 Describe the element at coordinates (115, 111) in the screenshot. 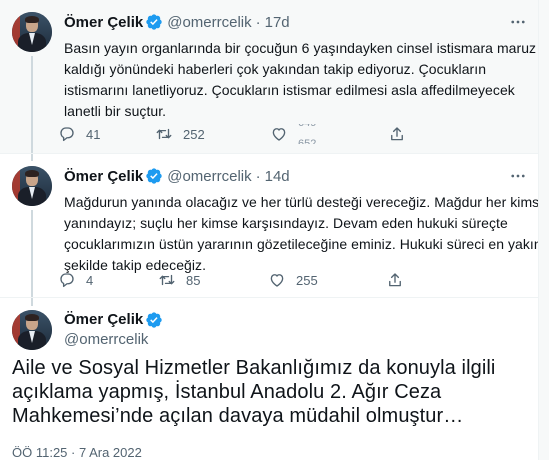

I see `tweet-text-line: lanetli bir suçtur.` at that location.